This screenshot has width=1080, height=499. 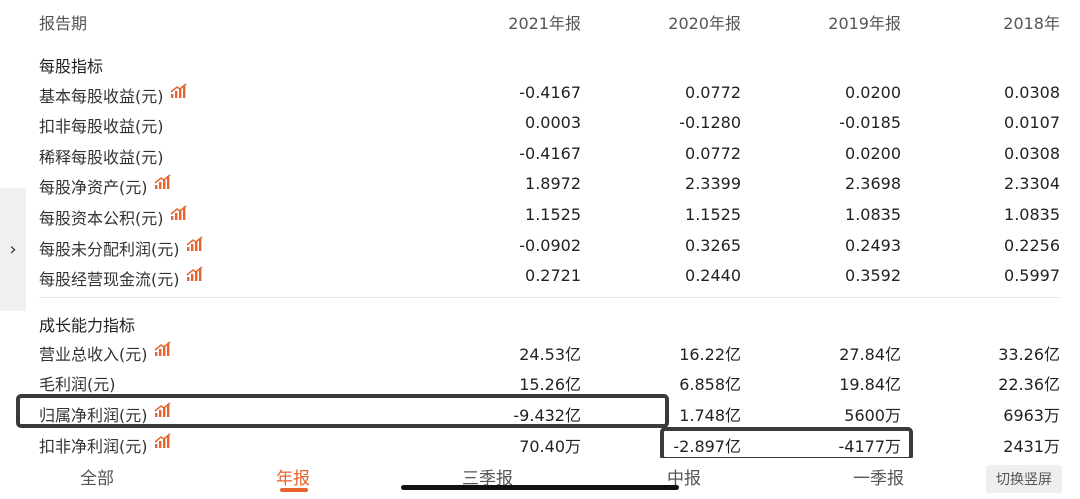 I want to click on section-title-growth: 成长能力指标, so click(x=87, y=325).